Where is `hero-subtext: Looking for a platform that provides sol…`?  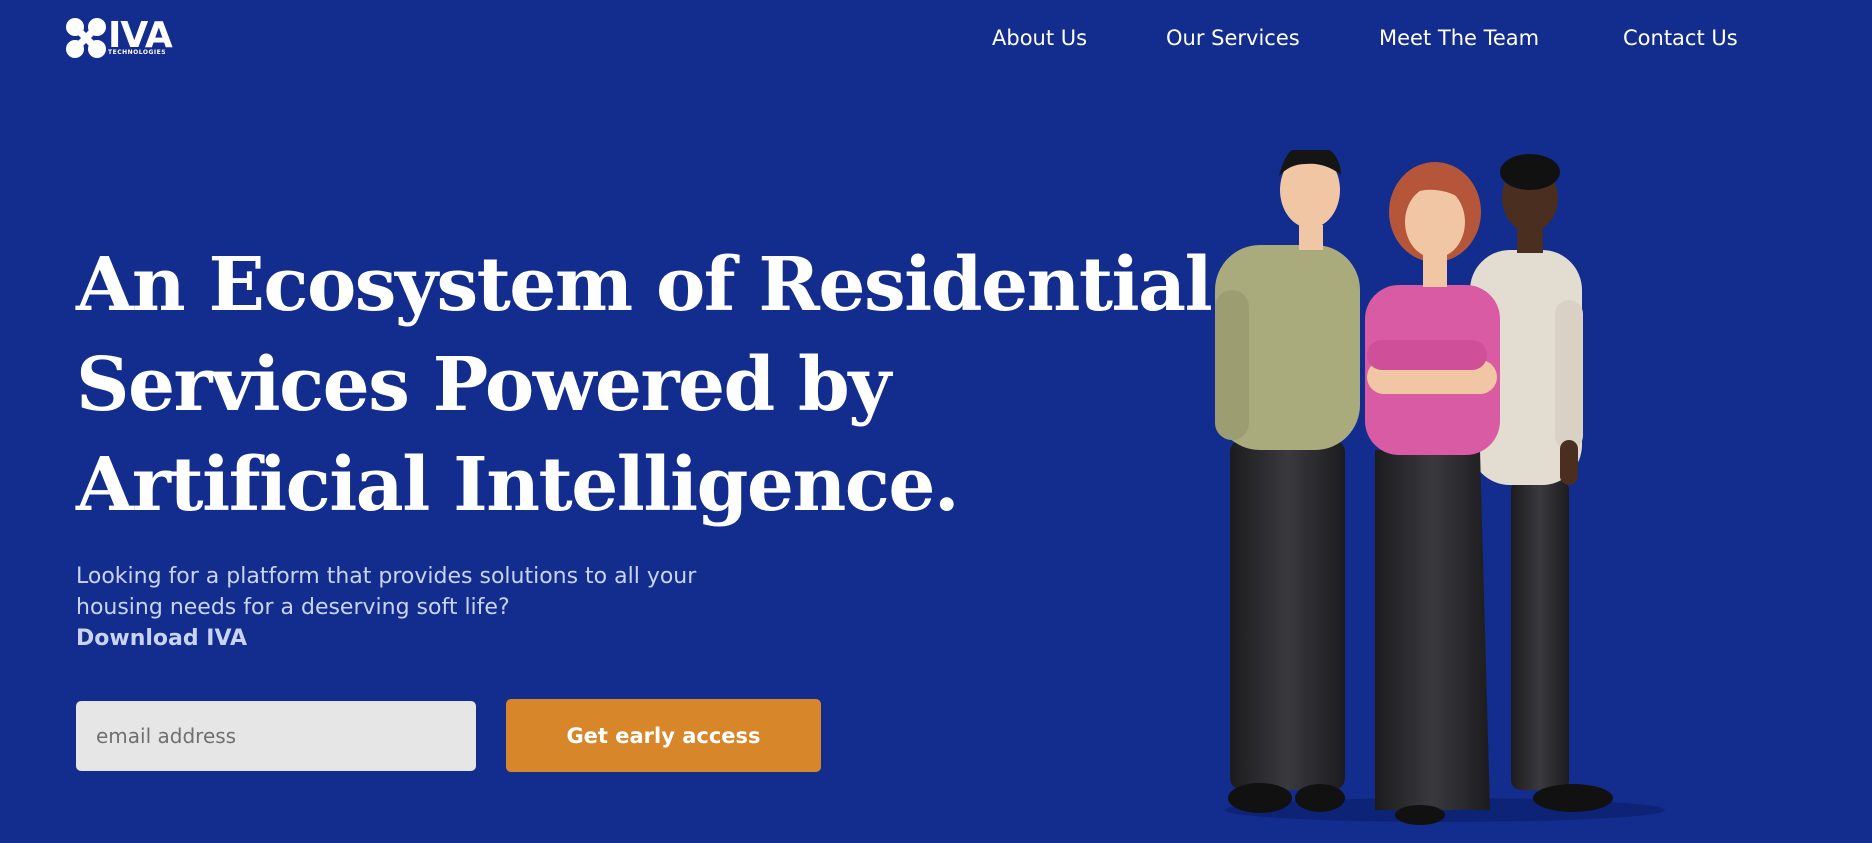 hero-subtext: Looking for a platform that provides sol… is located at coordinates (396, 607).